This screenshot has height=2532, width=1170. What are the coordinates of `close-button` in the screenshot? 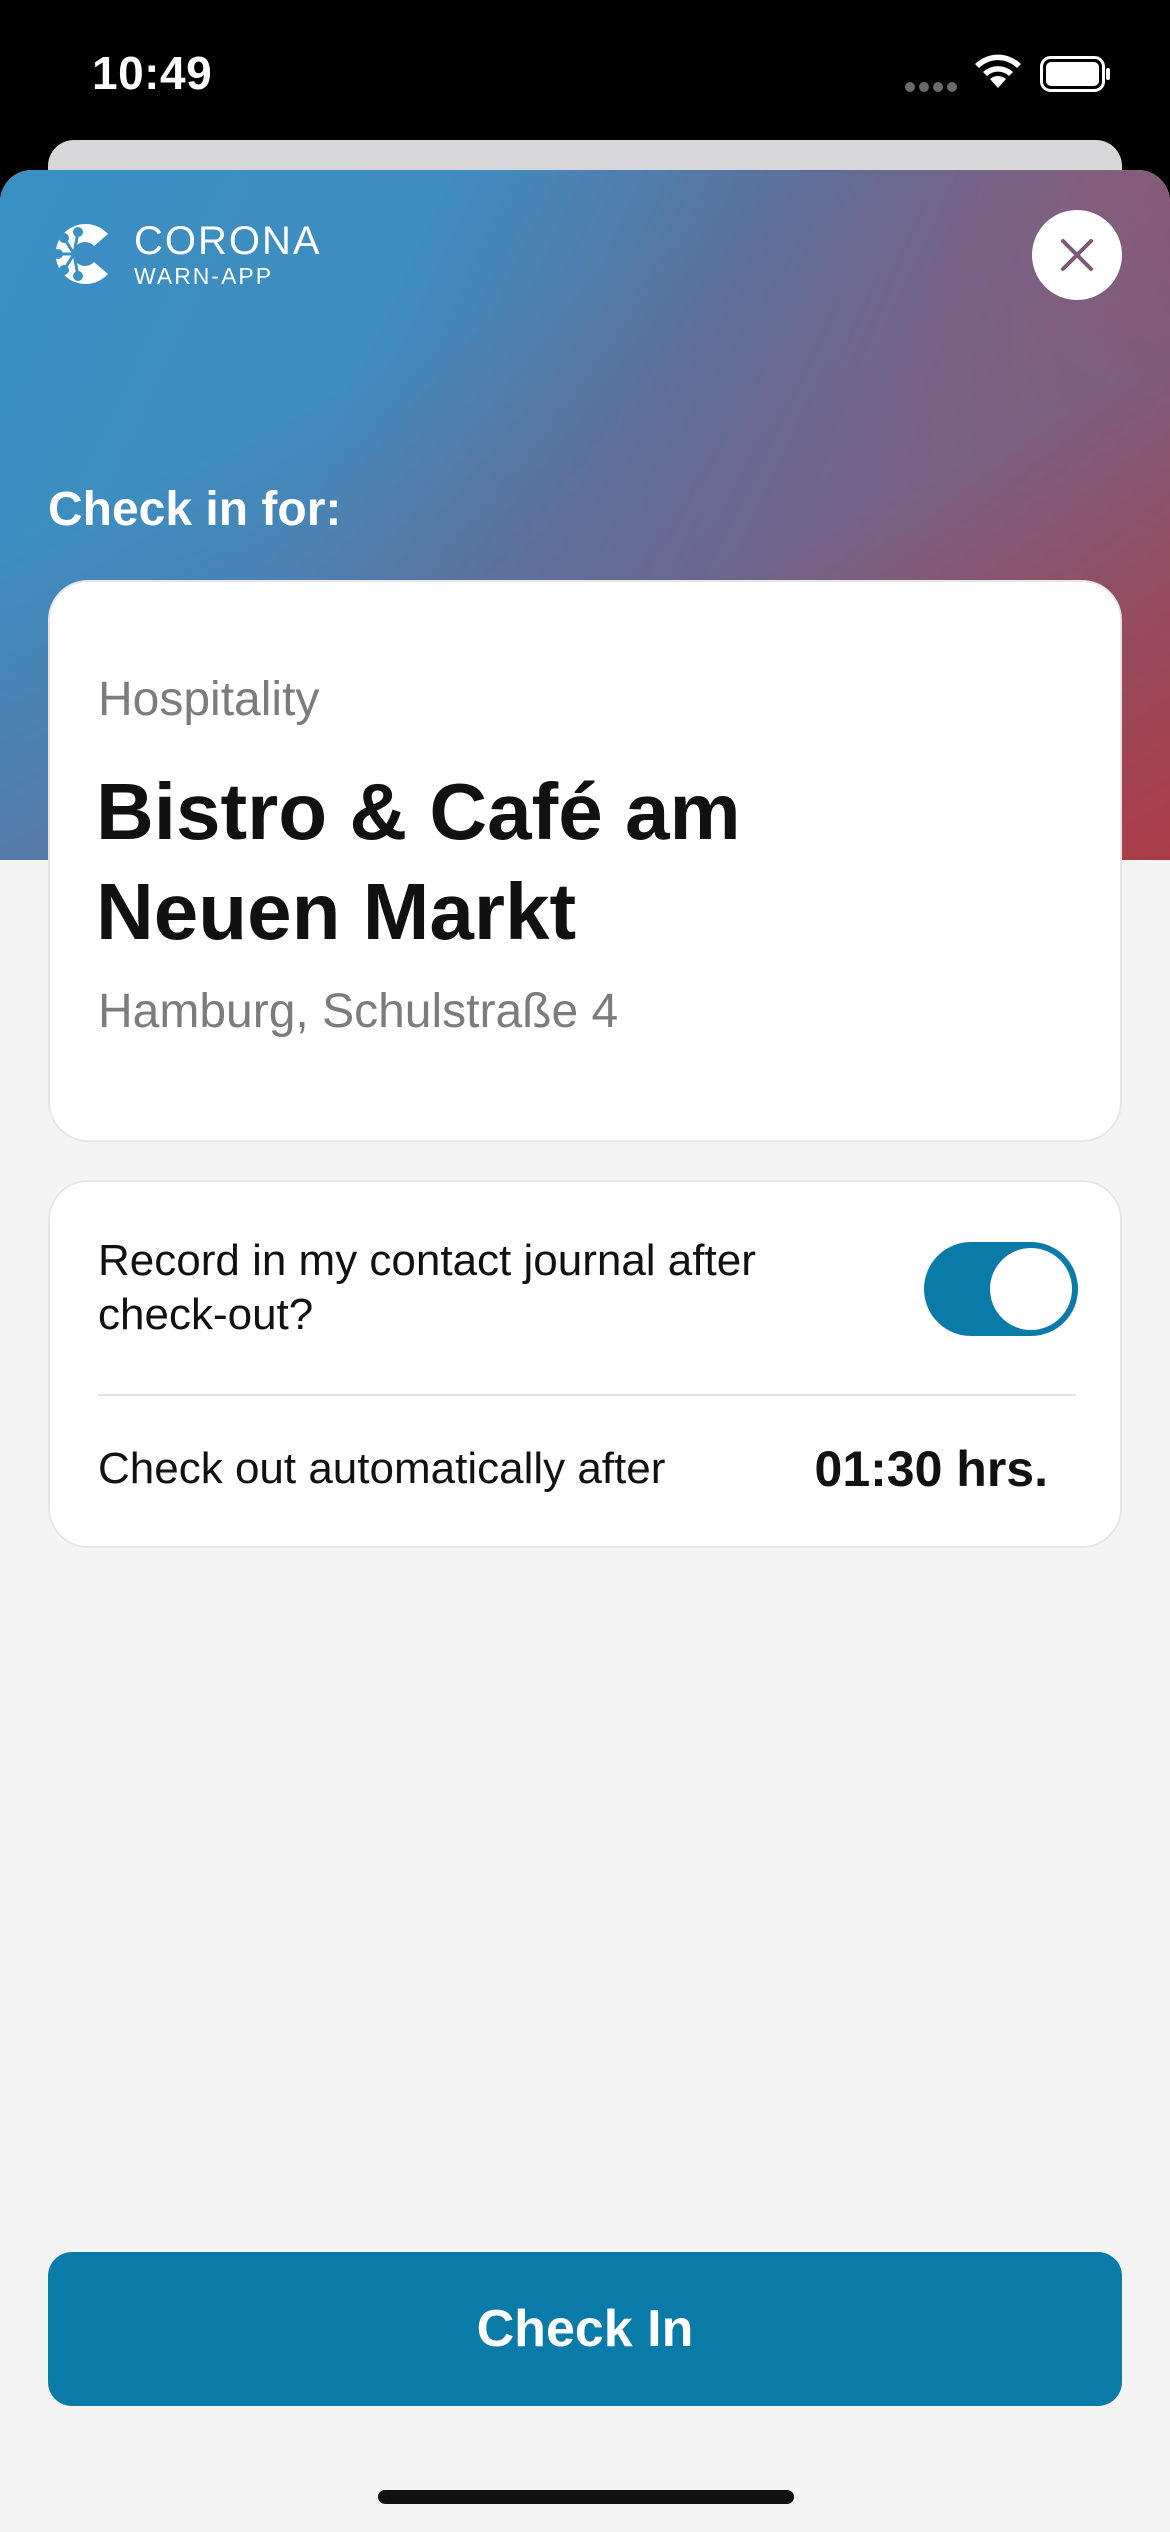 It's located at (1077, 255).